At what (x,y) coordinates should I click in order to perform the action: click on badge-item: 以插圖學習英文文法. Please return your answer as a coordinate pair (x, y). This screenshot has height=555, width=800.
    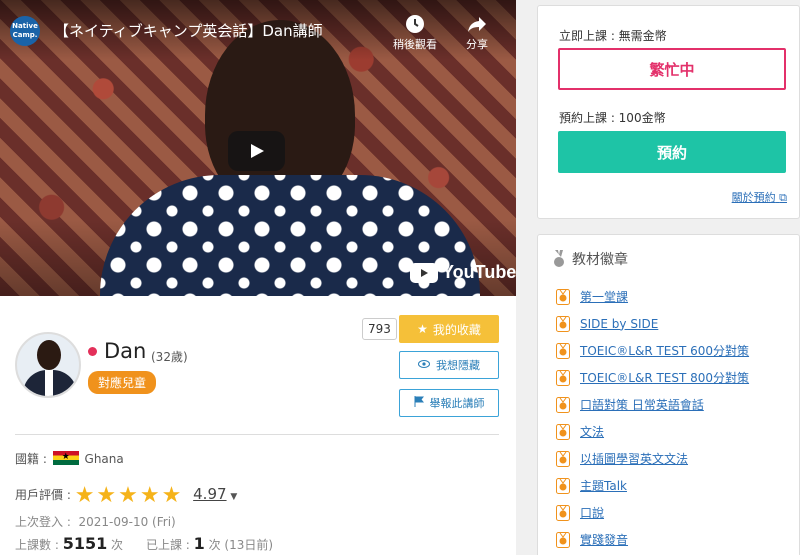
    Looking at the image, I should click on (652, 458).